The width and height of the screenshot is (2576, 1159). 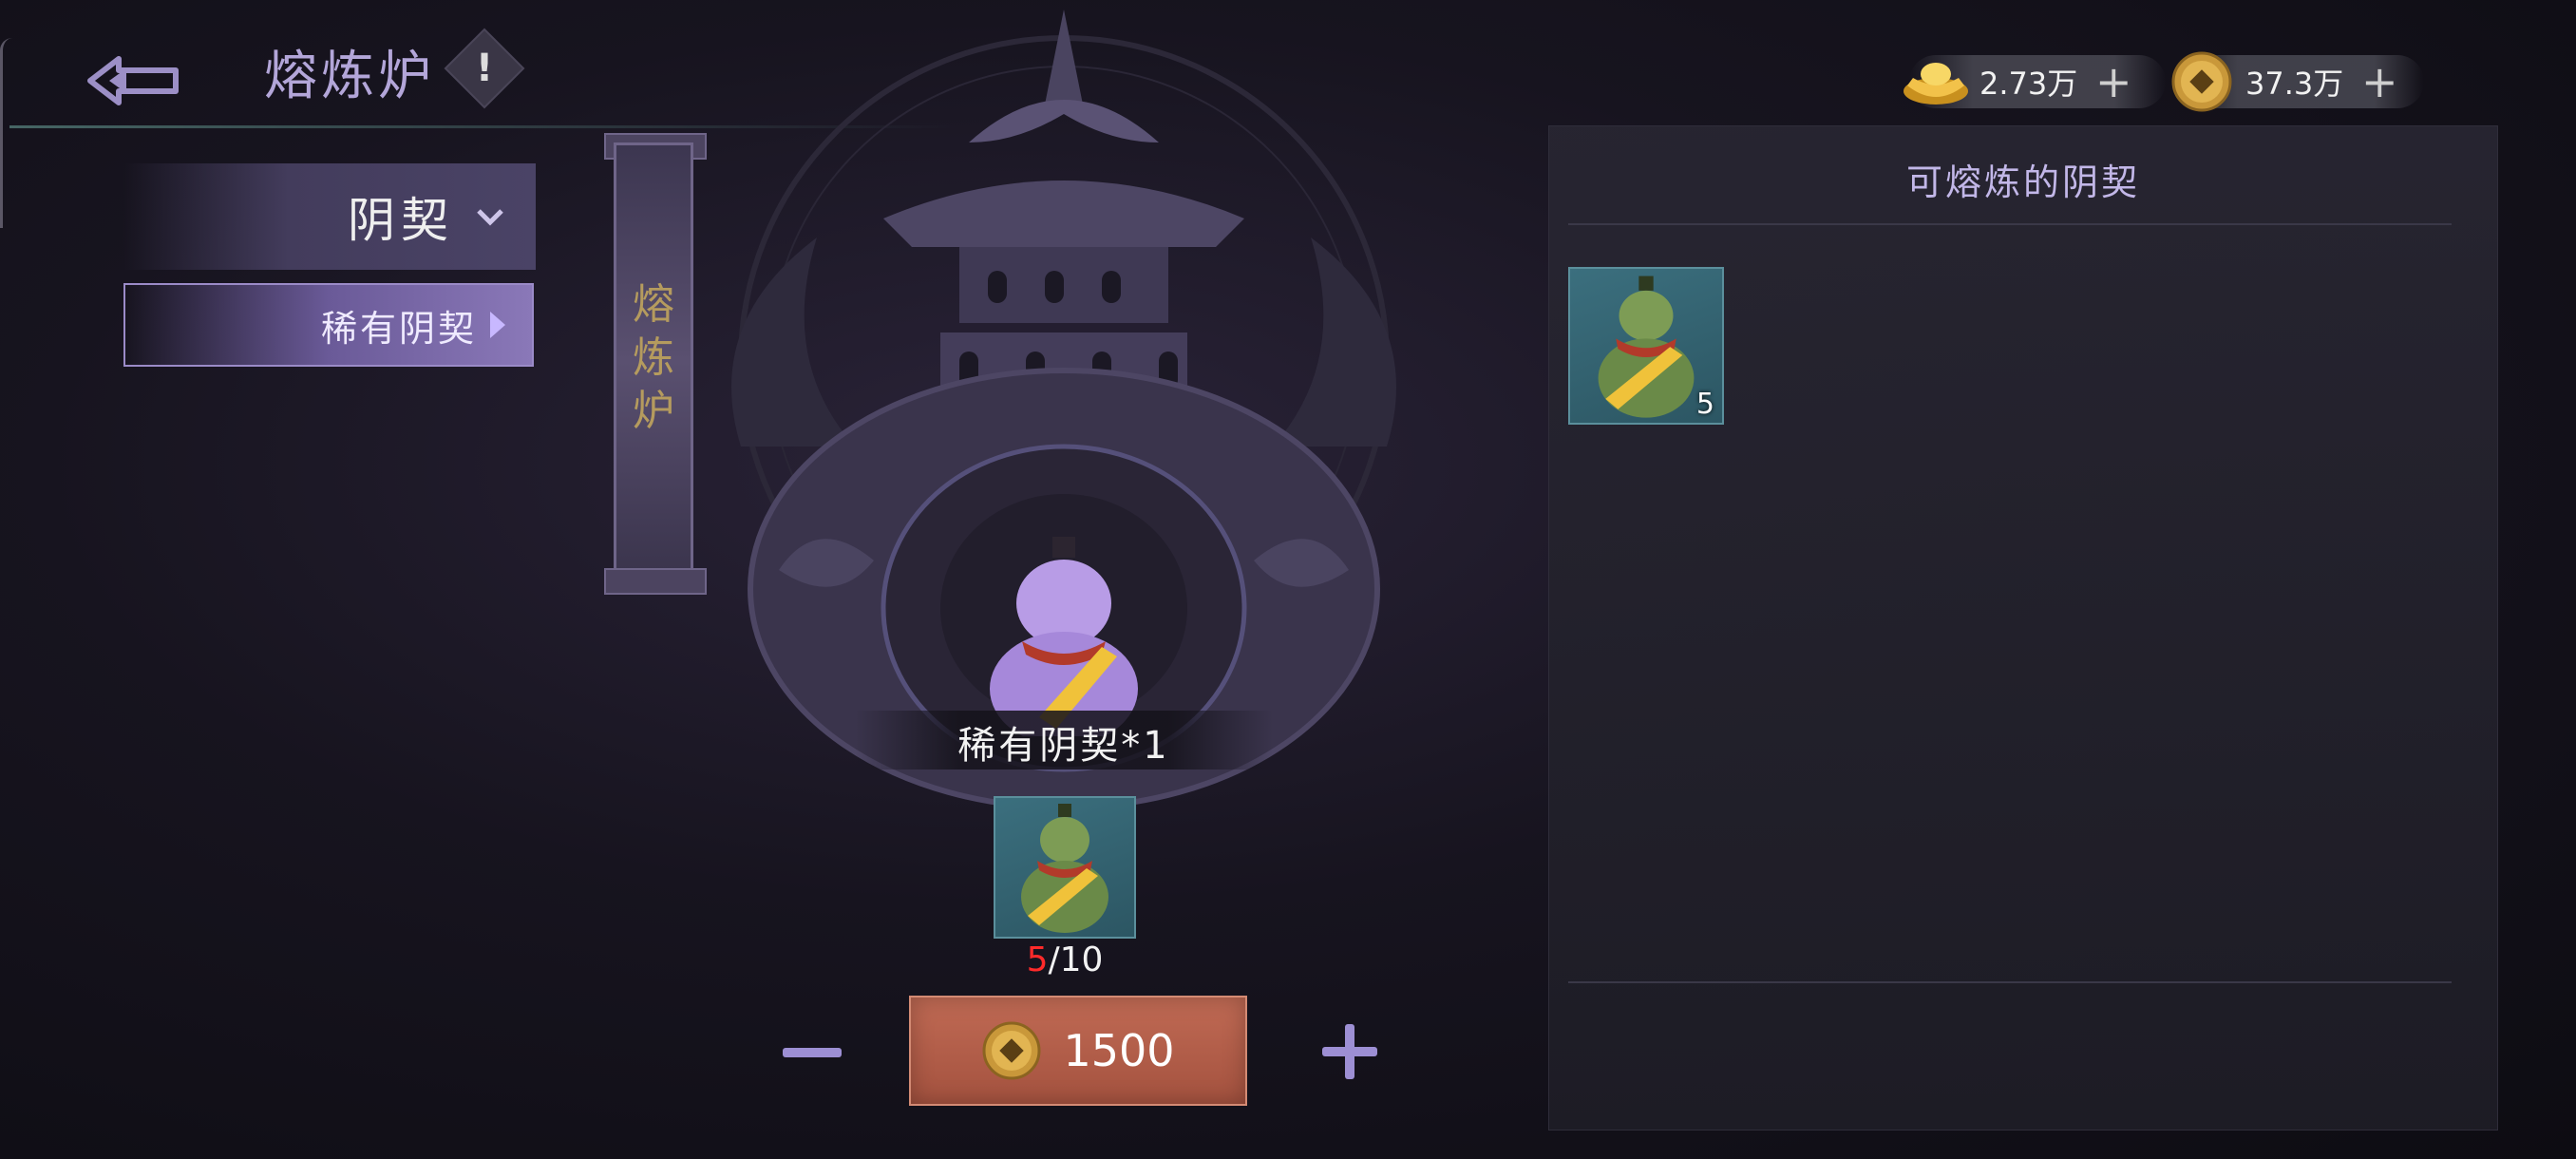 What do you see at coordinates (1936, 82) in the screenshot?
I see `gold-ingot-icon` at bounding box center [1936, 82].